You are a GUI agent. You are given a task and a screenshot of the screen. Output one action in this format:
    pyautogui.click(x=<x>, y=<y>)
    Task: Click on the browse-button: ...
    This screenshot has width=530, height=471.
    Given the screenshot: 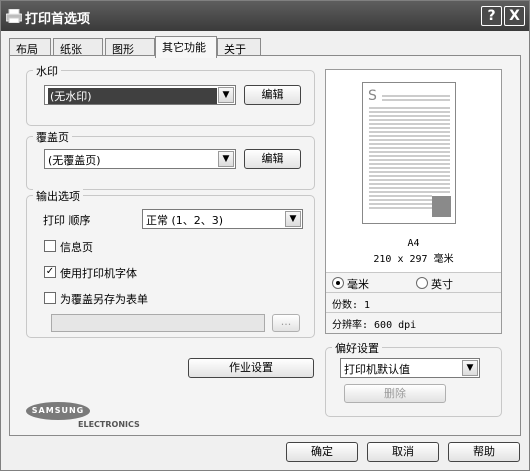 What is the action you would take?
    pyautogui.click(x=286, y=323)
    